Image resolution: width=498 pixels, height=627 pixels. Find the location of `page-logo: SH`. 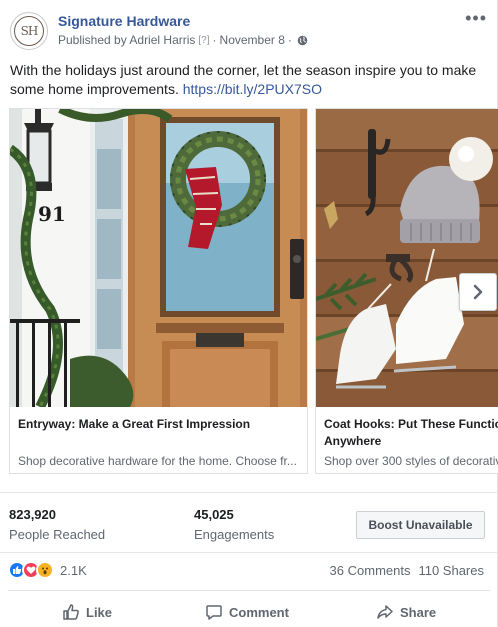

page-logo: SH is located at coordinates (29, 31).